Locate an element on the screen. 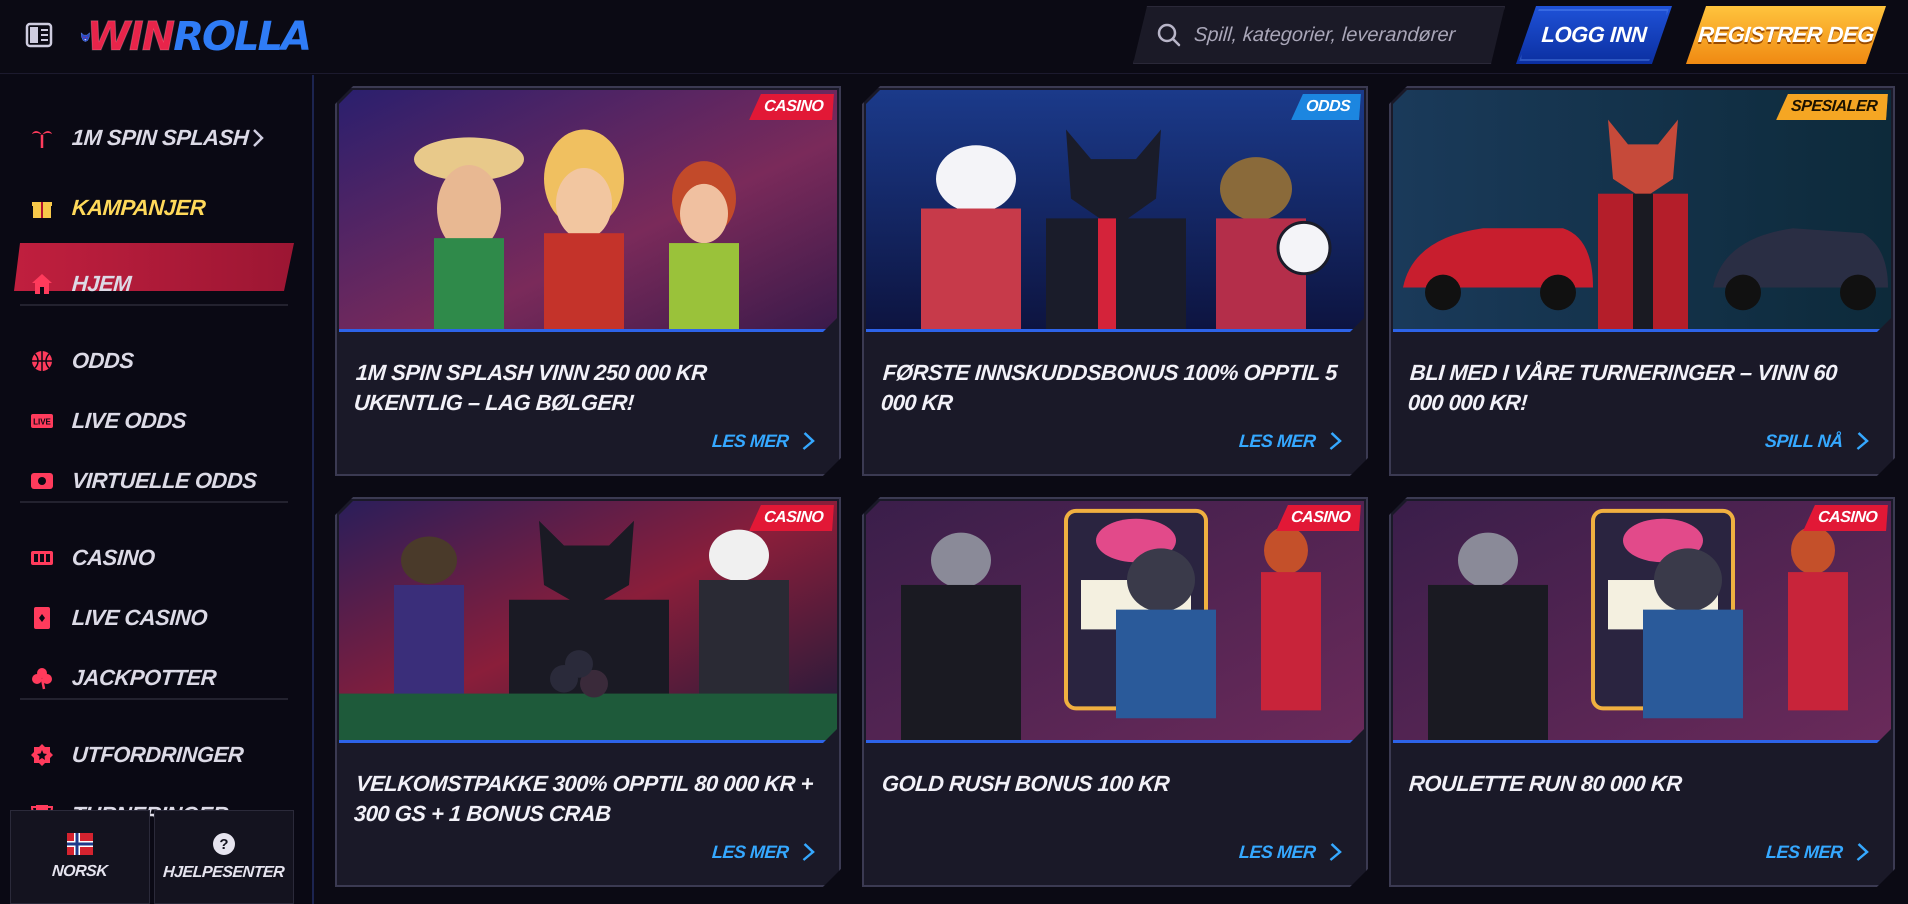 This screenshot has height=904, width=1908. sidebar-item-virtuelle-odds: VIRTUELLE ODDS is located at coordinates (160, 481).